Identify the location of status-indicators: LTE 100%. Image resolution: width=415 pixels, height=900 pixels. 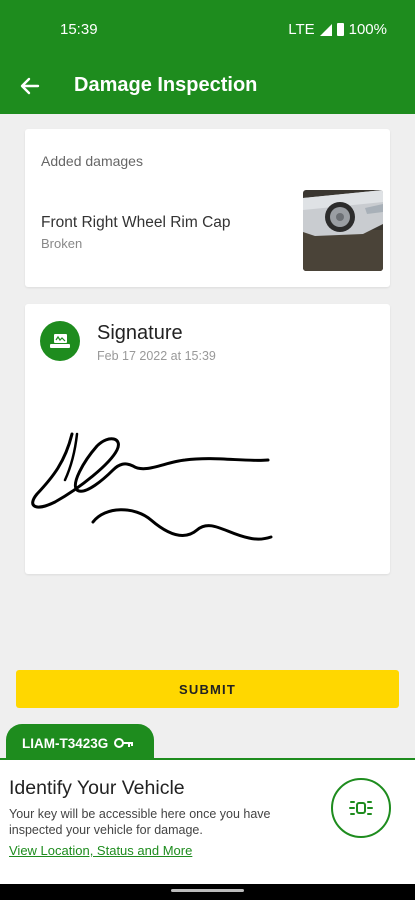
(337, 29).